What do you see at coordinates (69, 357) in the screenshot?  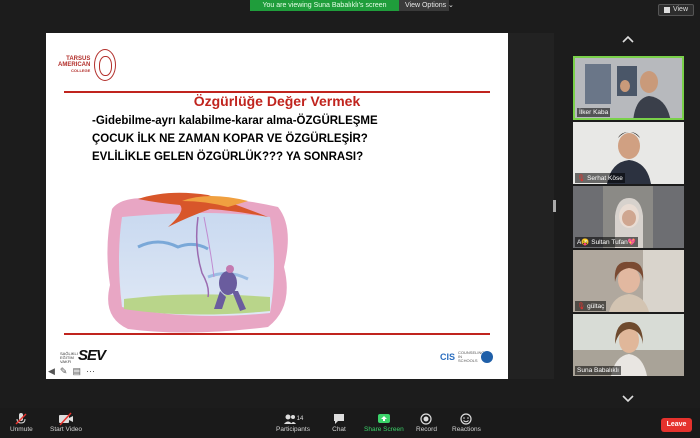 I see `sev-small-text: SAĞLIKLI EĞİTİM VAKFI` at bounding box center [69, 357].